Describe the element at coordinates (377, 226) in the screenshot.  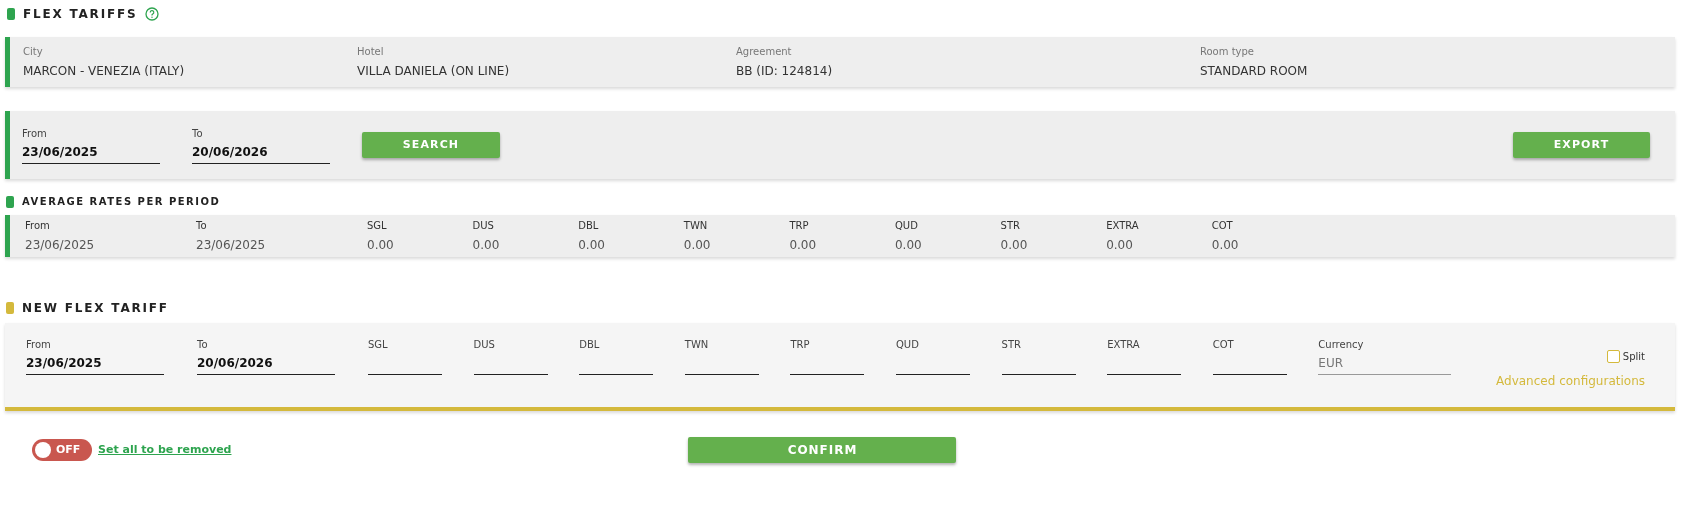
I see `rate-label: SGL` at that location.